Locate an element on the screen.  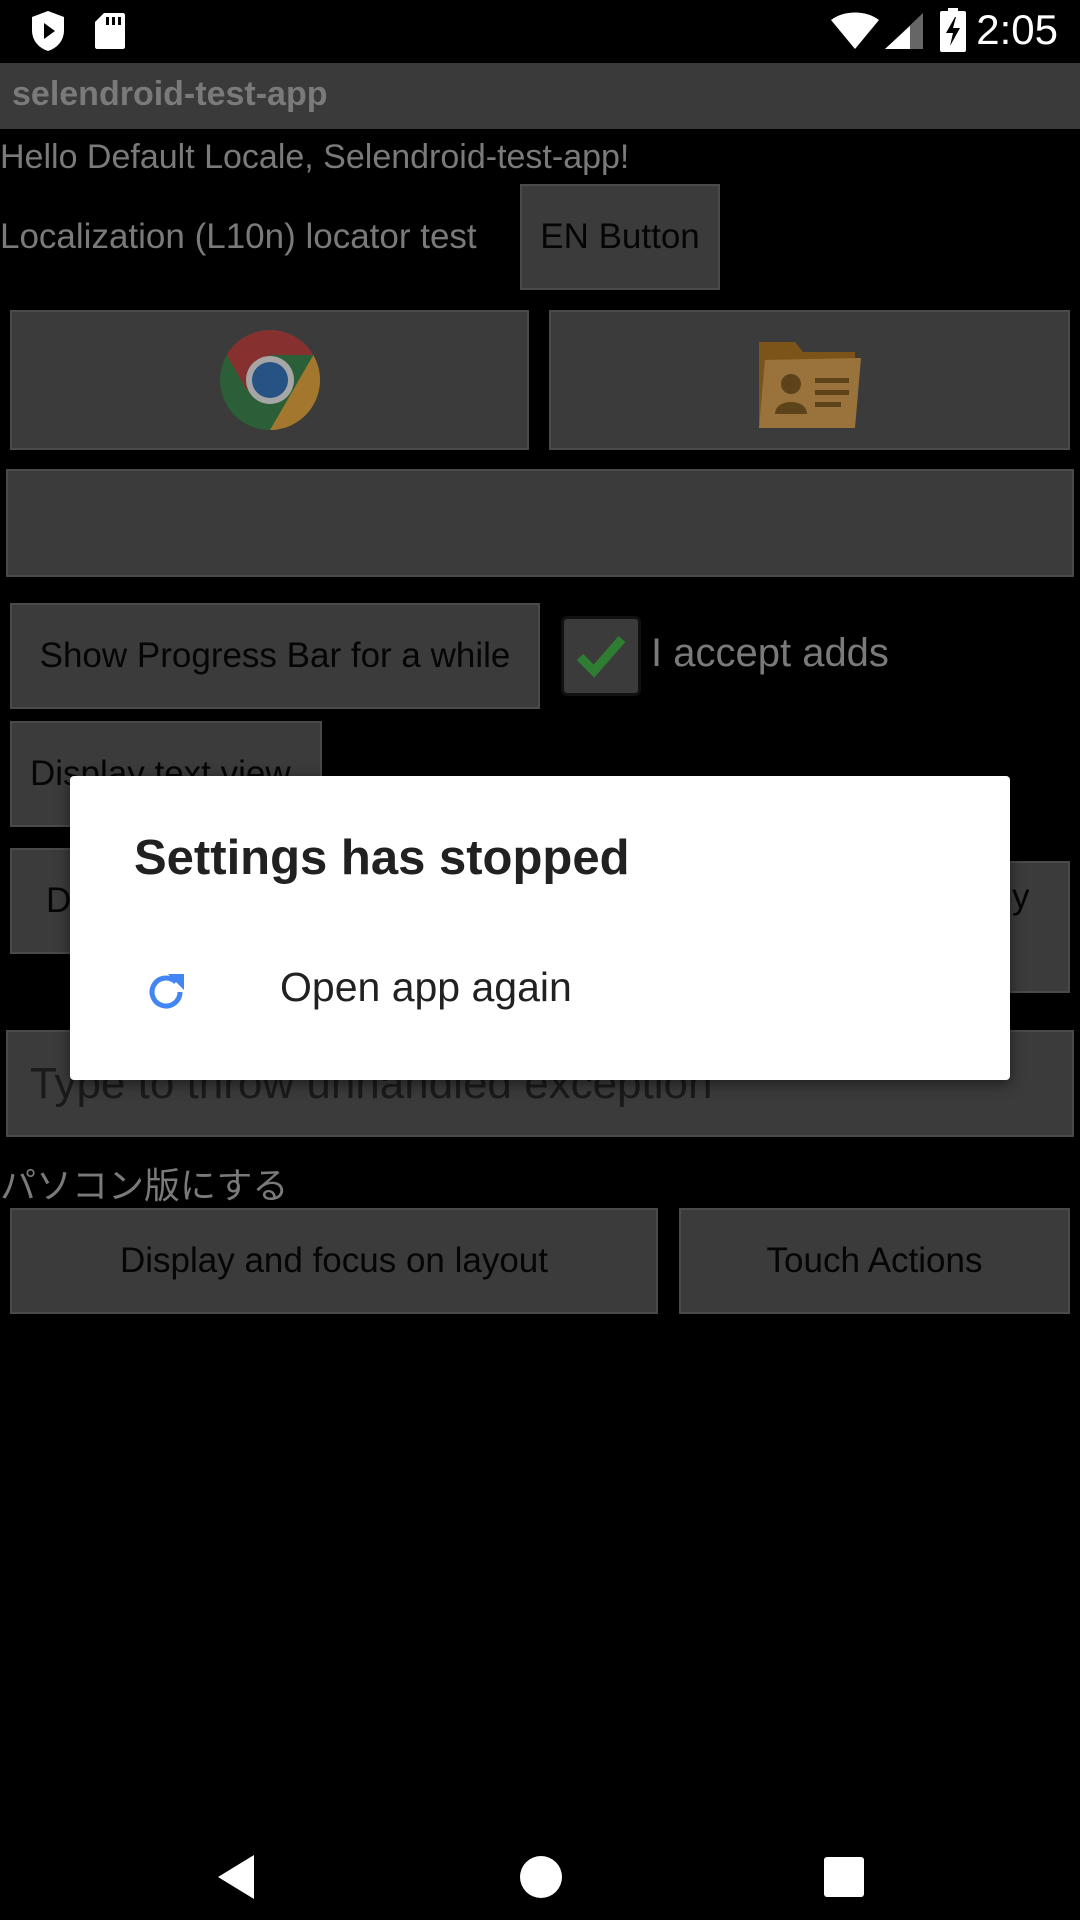
contacts-image-button is located at coordinates (809, 380).